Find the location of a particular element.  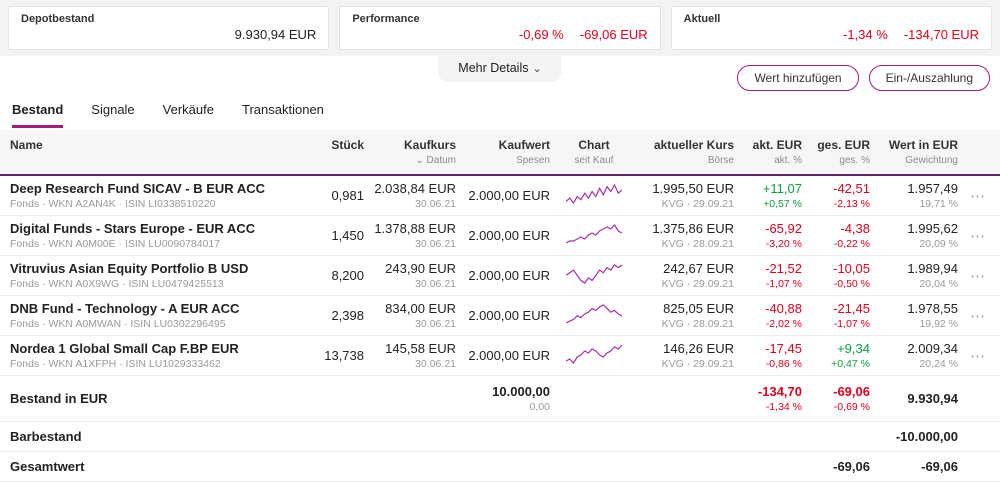

ges-eur-value: -4,38 is located at coordinates (855, 228).